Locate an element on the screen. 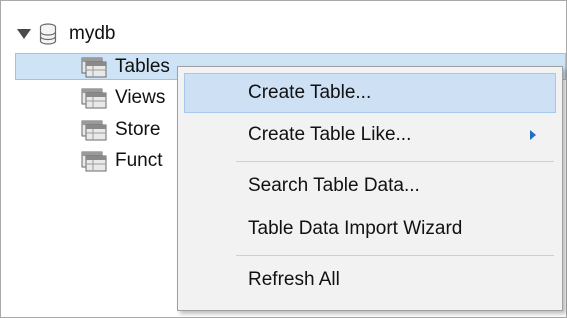 Image resolution: width=567 pixels, height=318 pixels. tree-node-stored-procedures: Store is located at coordinates (120, 130).